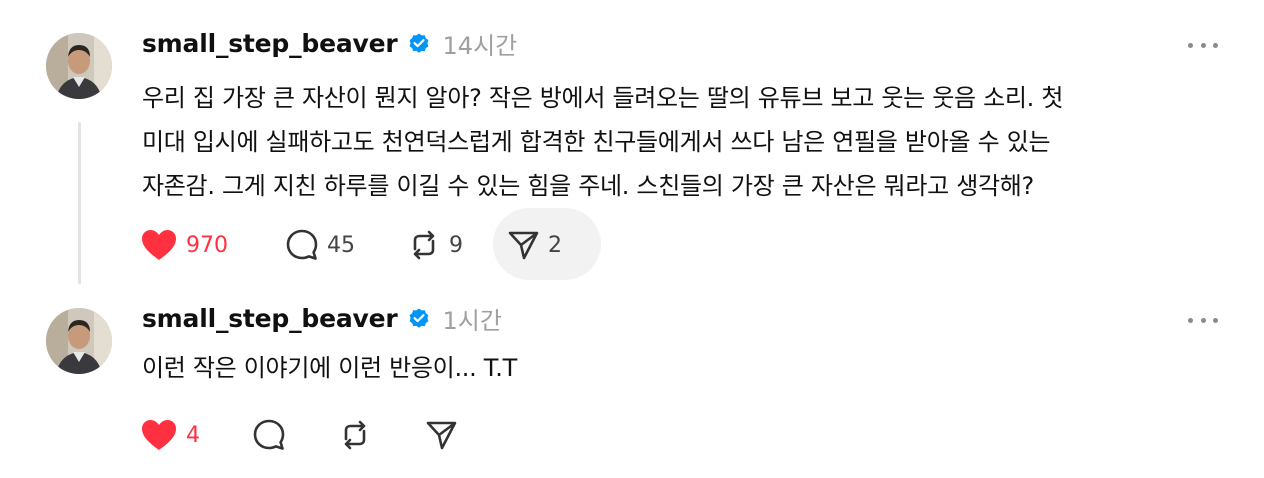 The width and height of the screenshot is (1264, 478). I want to click on action-bar: 970 45 9 2, so click(363, 245).